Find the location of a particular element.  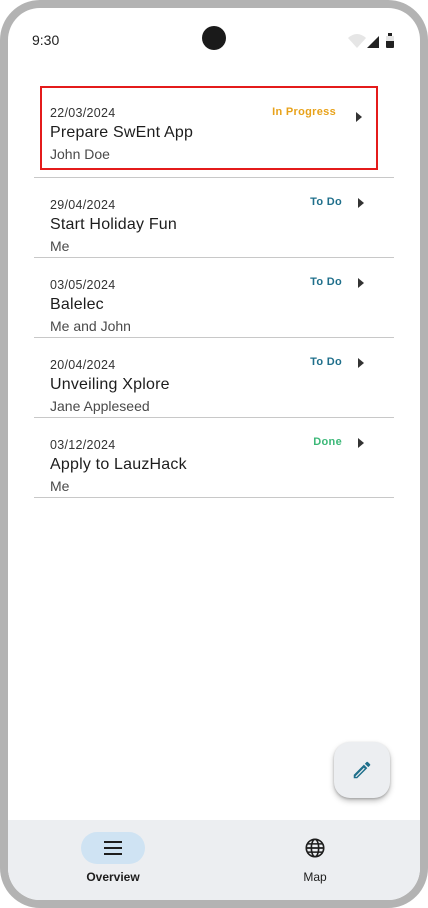

nav-icon-container is located at coordinates (315, 848).